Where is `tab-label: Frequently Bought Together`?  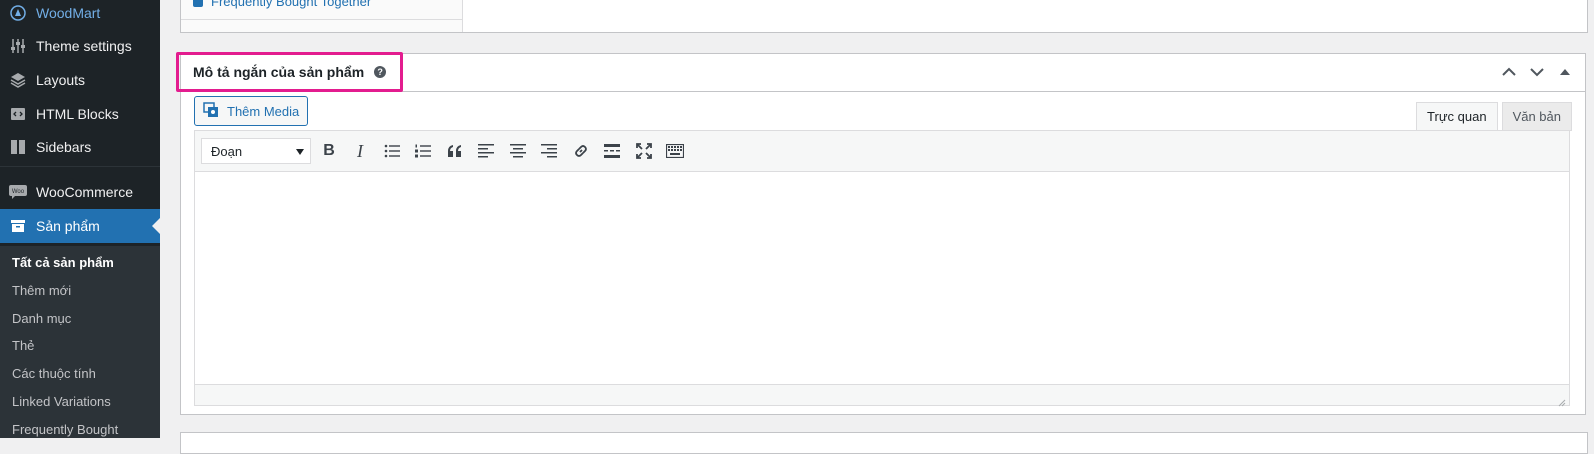 tab-label: Frequently Bought Together is located at coordinates (291, 4).